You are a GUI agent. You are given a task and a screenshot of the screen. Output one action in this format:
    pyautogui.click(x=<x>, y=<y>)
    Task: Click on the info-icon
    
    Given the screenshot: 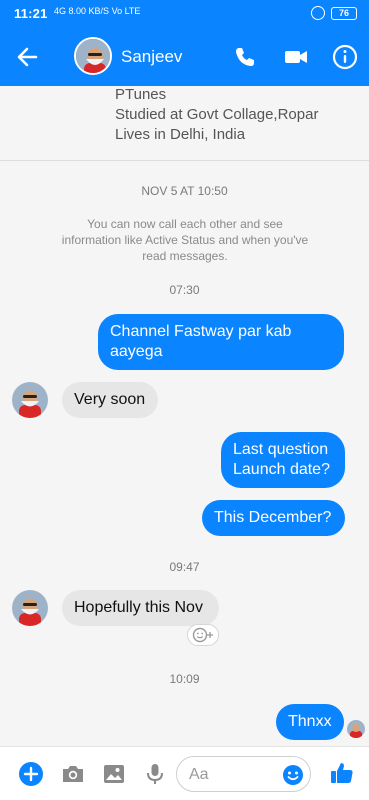 What is the action you would take?
    pyautogui.click(x=345, y=57)
    